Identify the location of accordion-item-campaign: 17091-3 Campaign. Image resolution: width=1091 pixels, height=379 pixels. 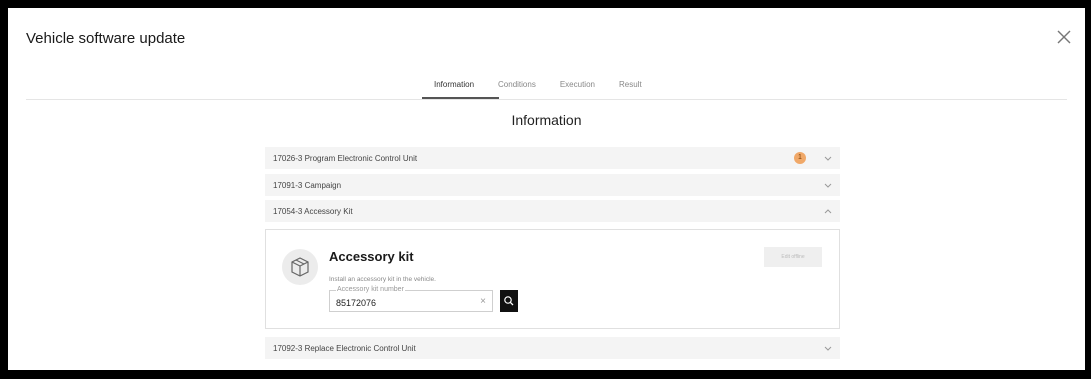
(552, 185).